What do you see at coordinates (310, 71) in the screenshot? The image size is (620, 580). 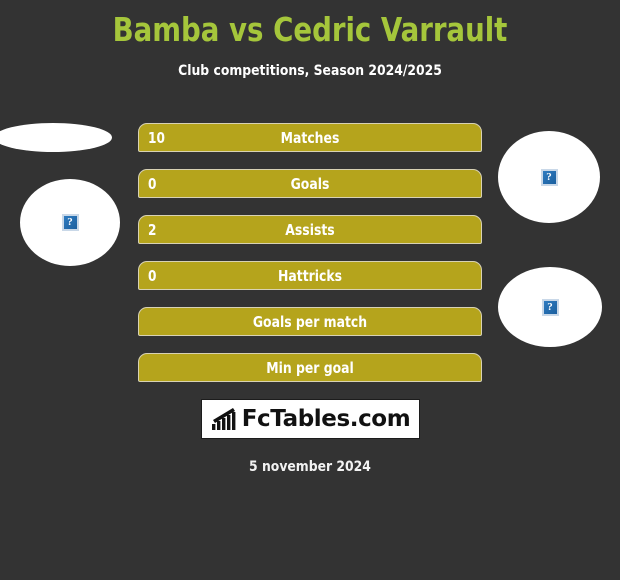 I see `page-subtitle: Club competitions, Season 2024/2025` at bounding box center [310, 71].